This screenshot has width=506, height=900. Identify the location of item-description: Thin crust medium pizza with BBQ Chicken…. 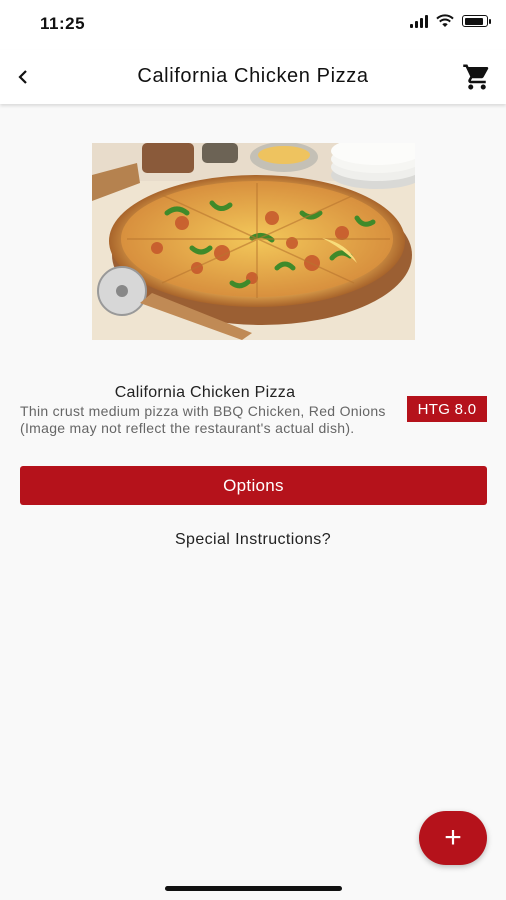
(203, 419).